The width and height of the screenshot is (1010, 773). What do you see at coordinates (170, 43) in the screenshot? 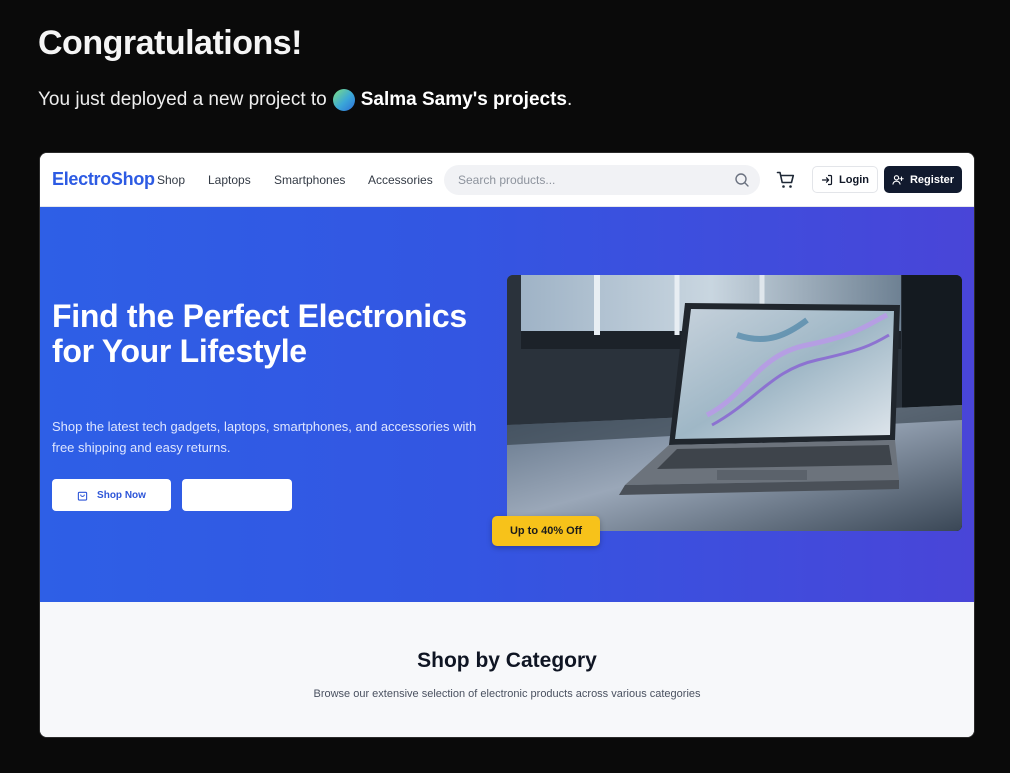
I see `page-title: Congratulations!` at bounding box center [170, 43].